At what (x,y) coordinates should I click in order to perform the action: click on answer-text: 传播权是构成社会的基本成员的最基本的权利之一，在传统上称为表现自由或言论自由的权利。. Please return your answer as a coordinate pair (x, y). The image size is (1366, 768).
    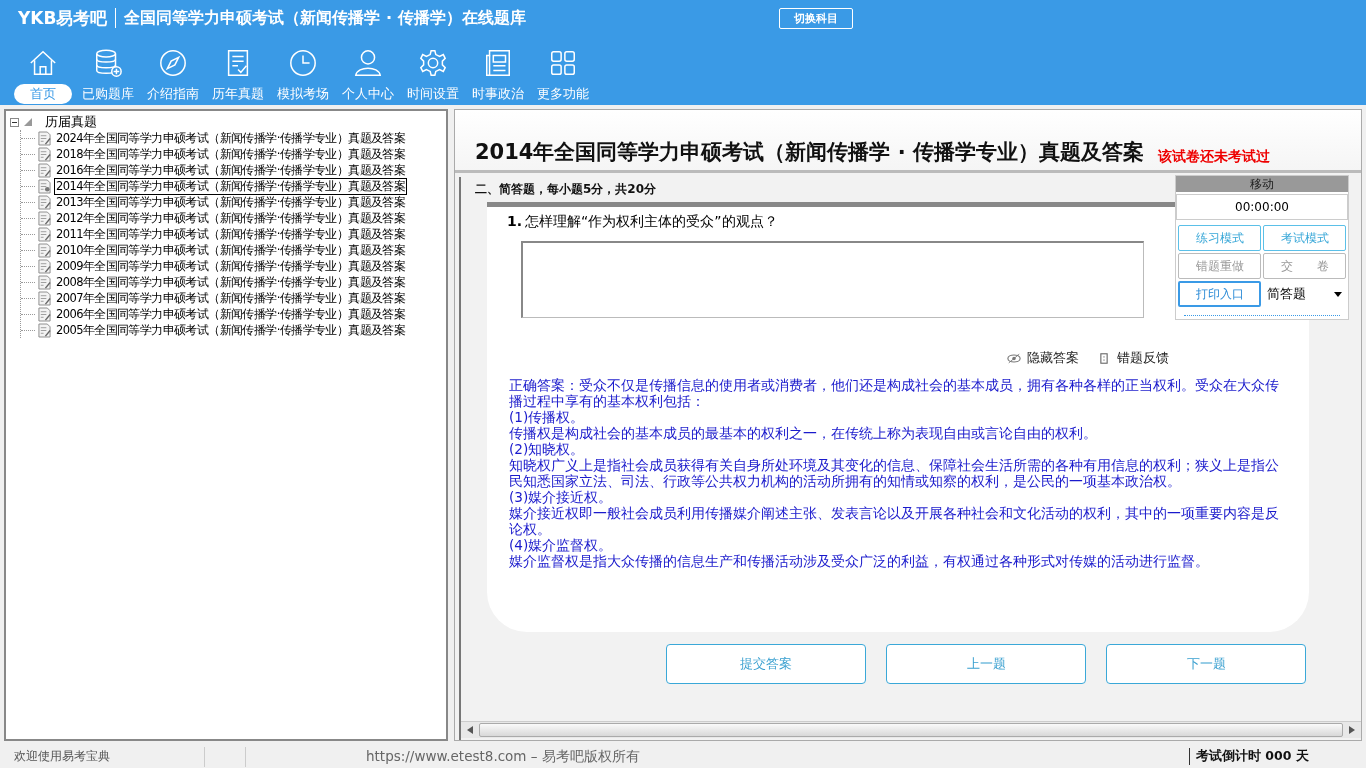
    Looking at the image, I should click on (803, 433).